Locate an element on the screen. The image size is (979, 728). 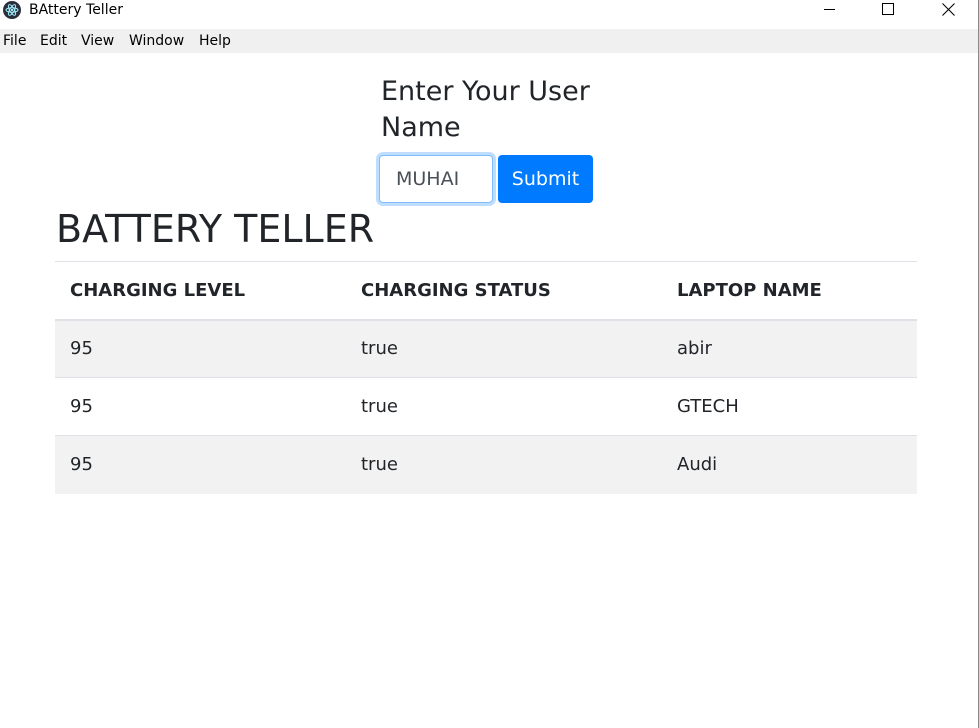
menu-window: Window is located at coordinates (156, 41).